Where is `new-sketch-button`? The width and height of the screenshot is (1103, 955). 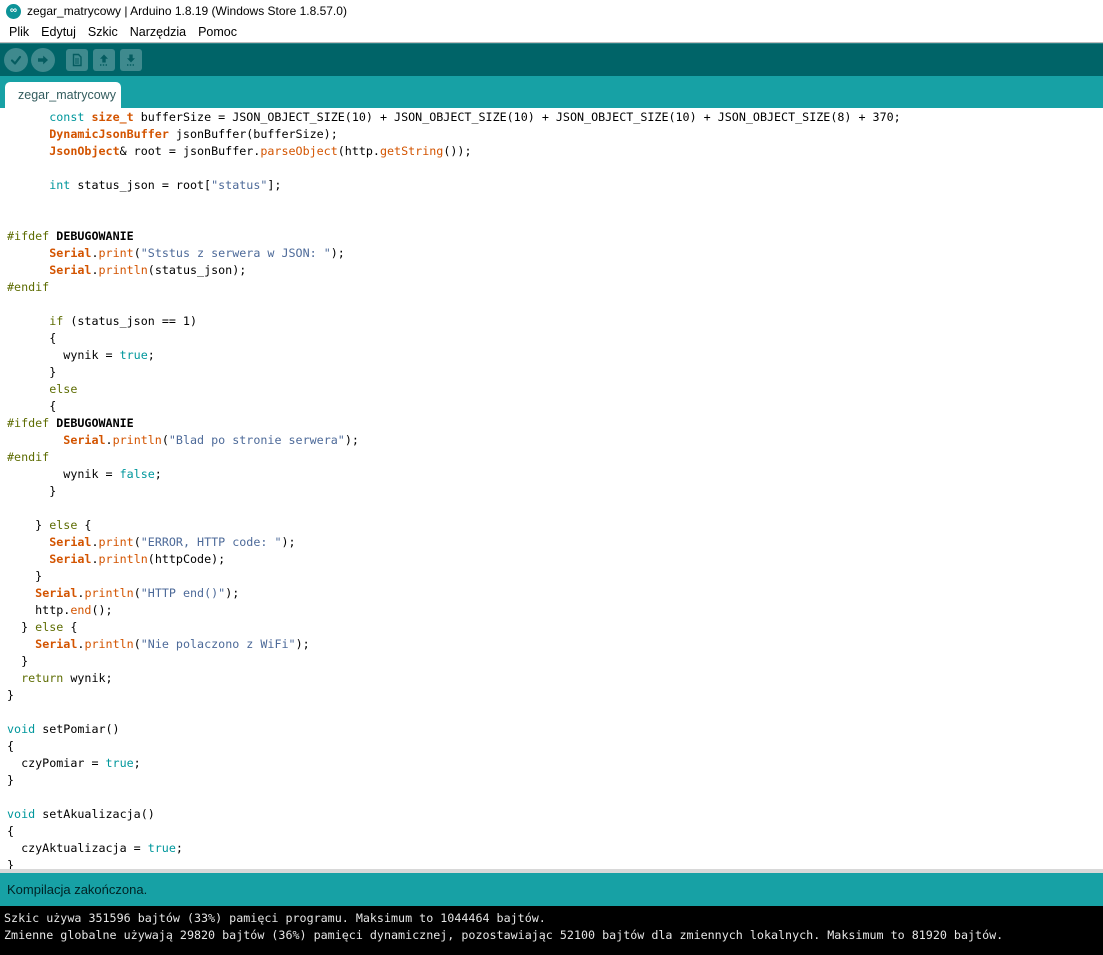 new-sketch-button is located at coordinates (77, 60).